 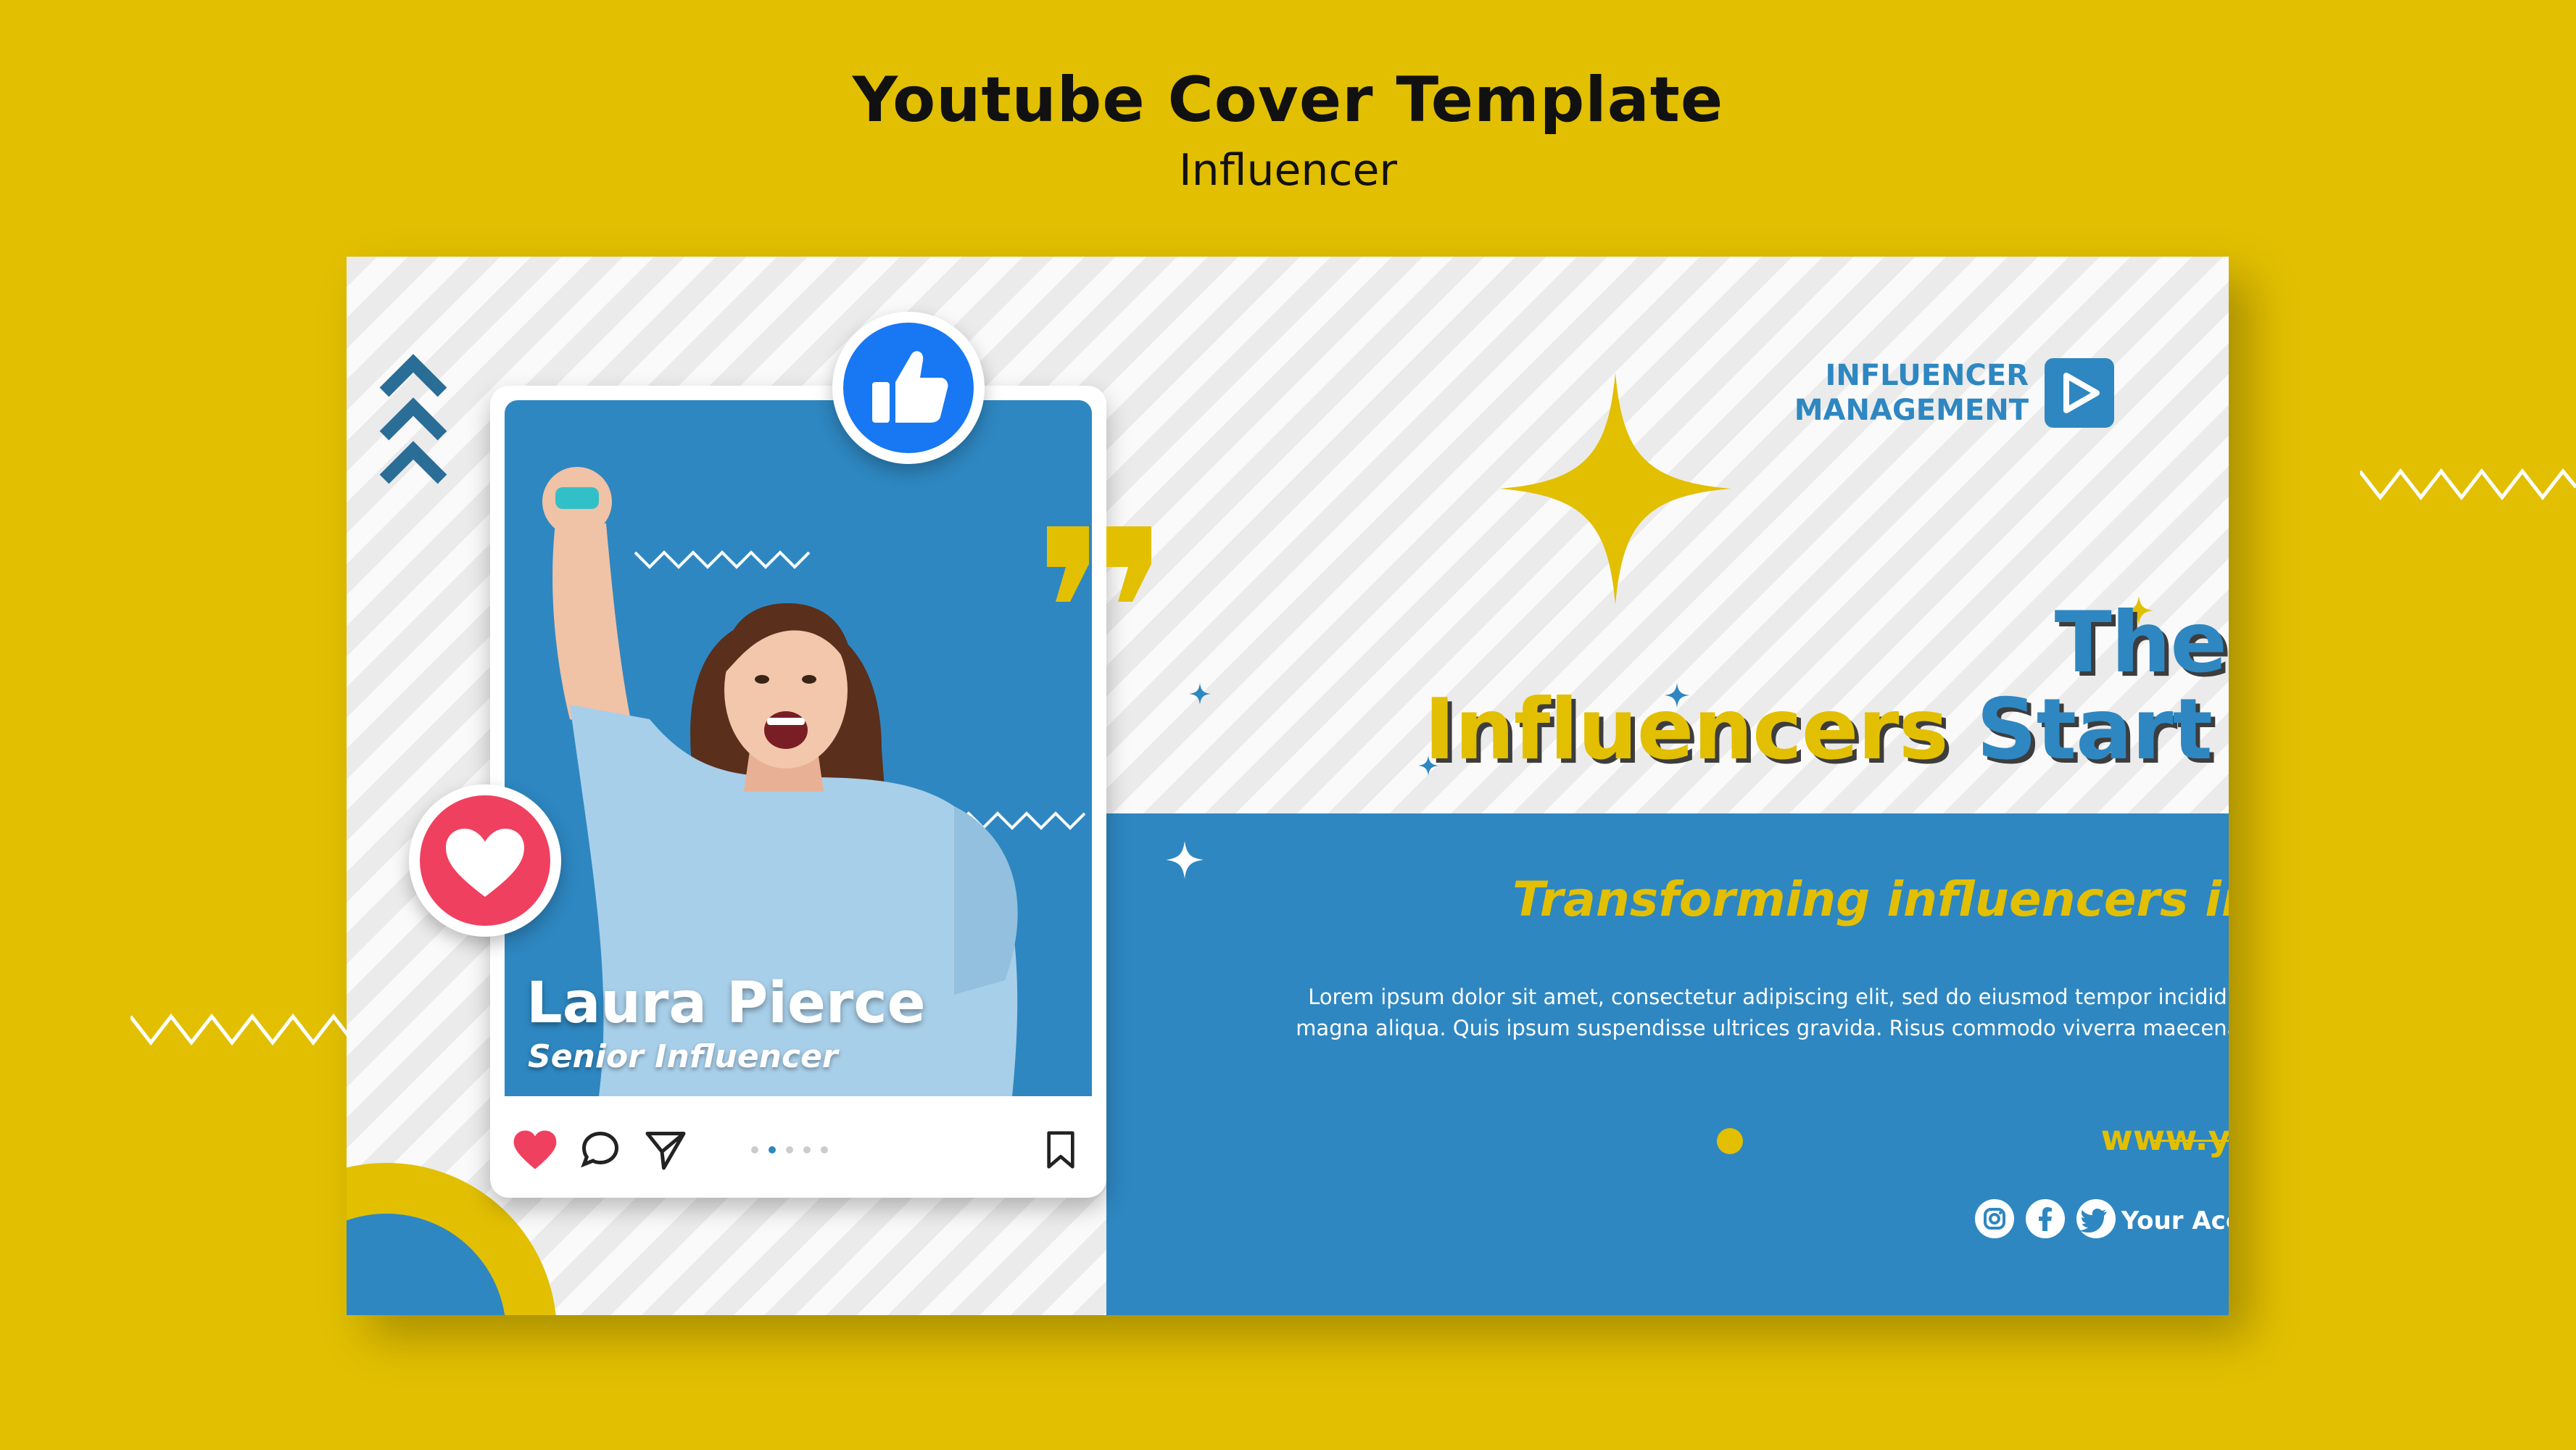 What do you see at coordinates (485, 863) in the screenshot?
I see `heart-badge-icon` at bounding box center [485, 863].